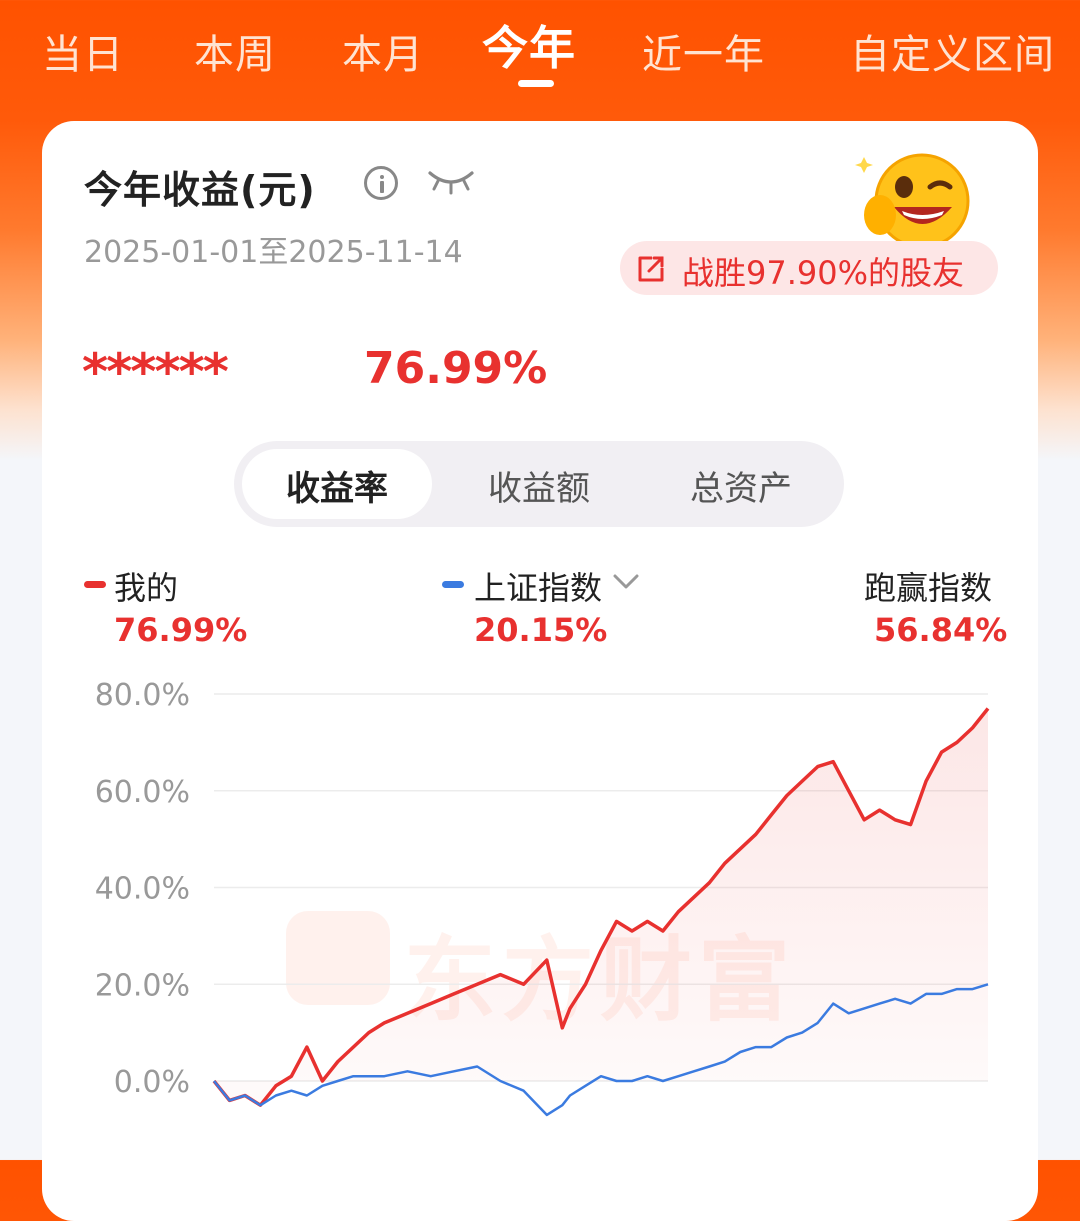  Describe the element at coordinates (83, 51) in the screenshot. I see `tab-today: 当日` at that location.